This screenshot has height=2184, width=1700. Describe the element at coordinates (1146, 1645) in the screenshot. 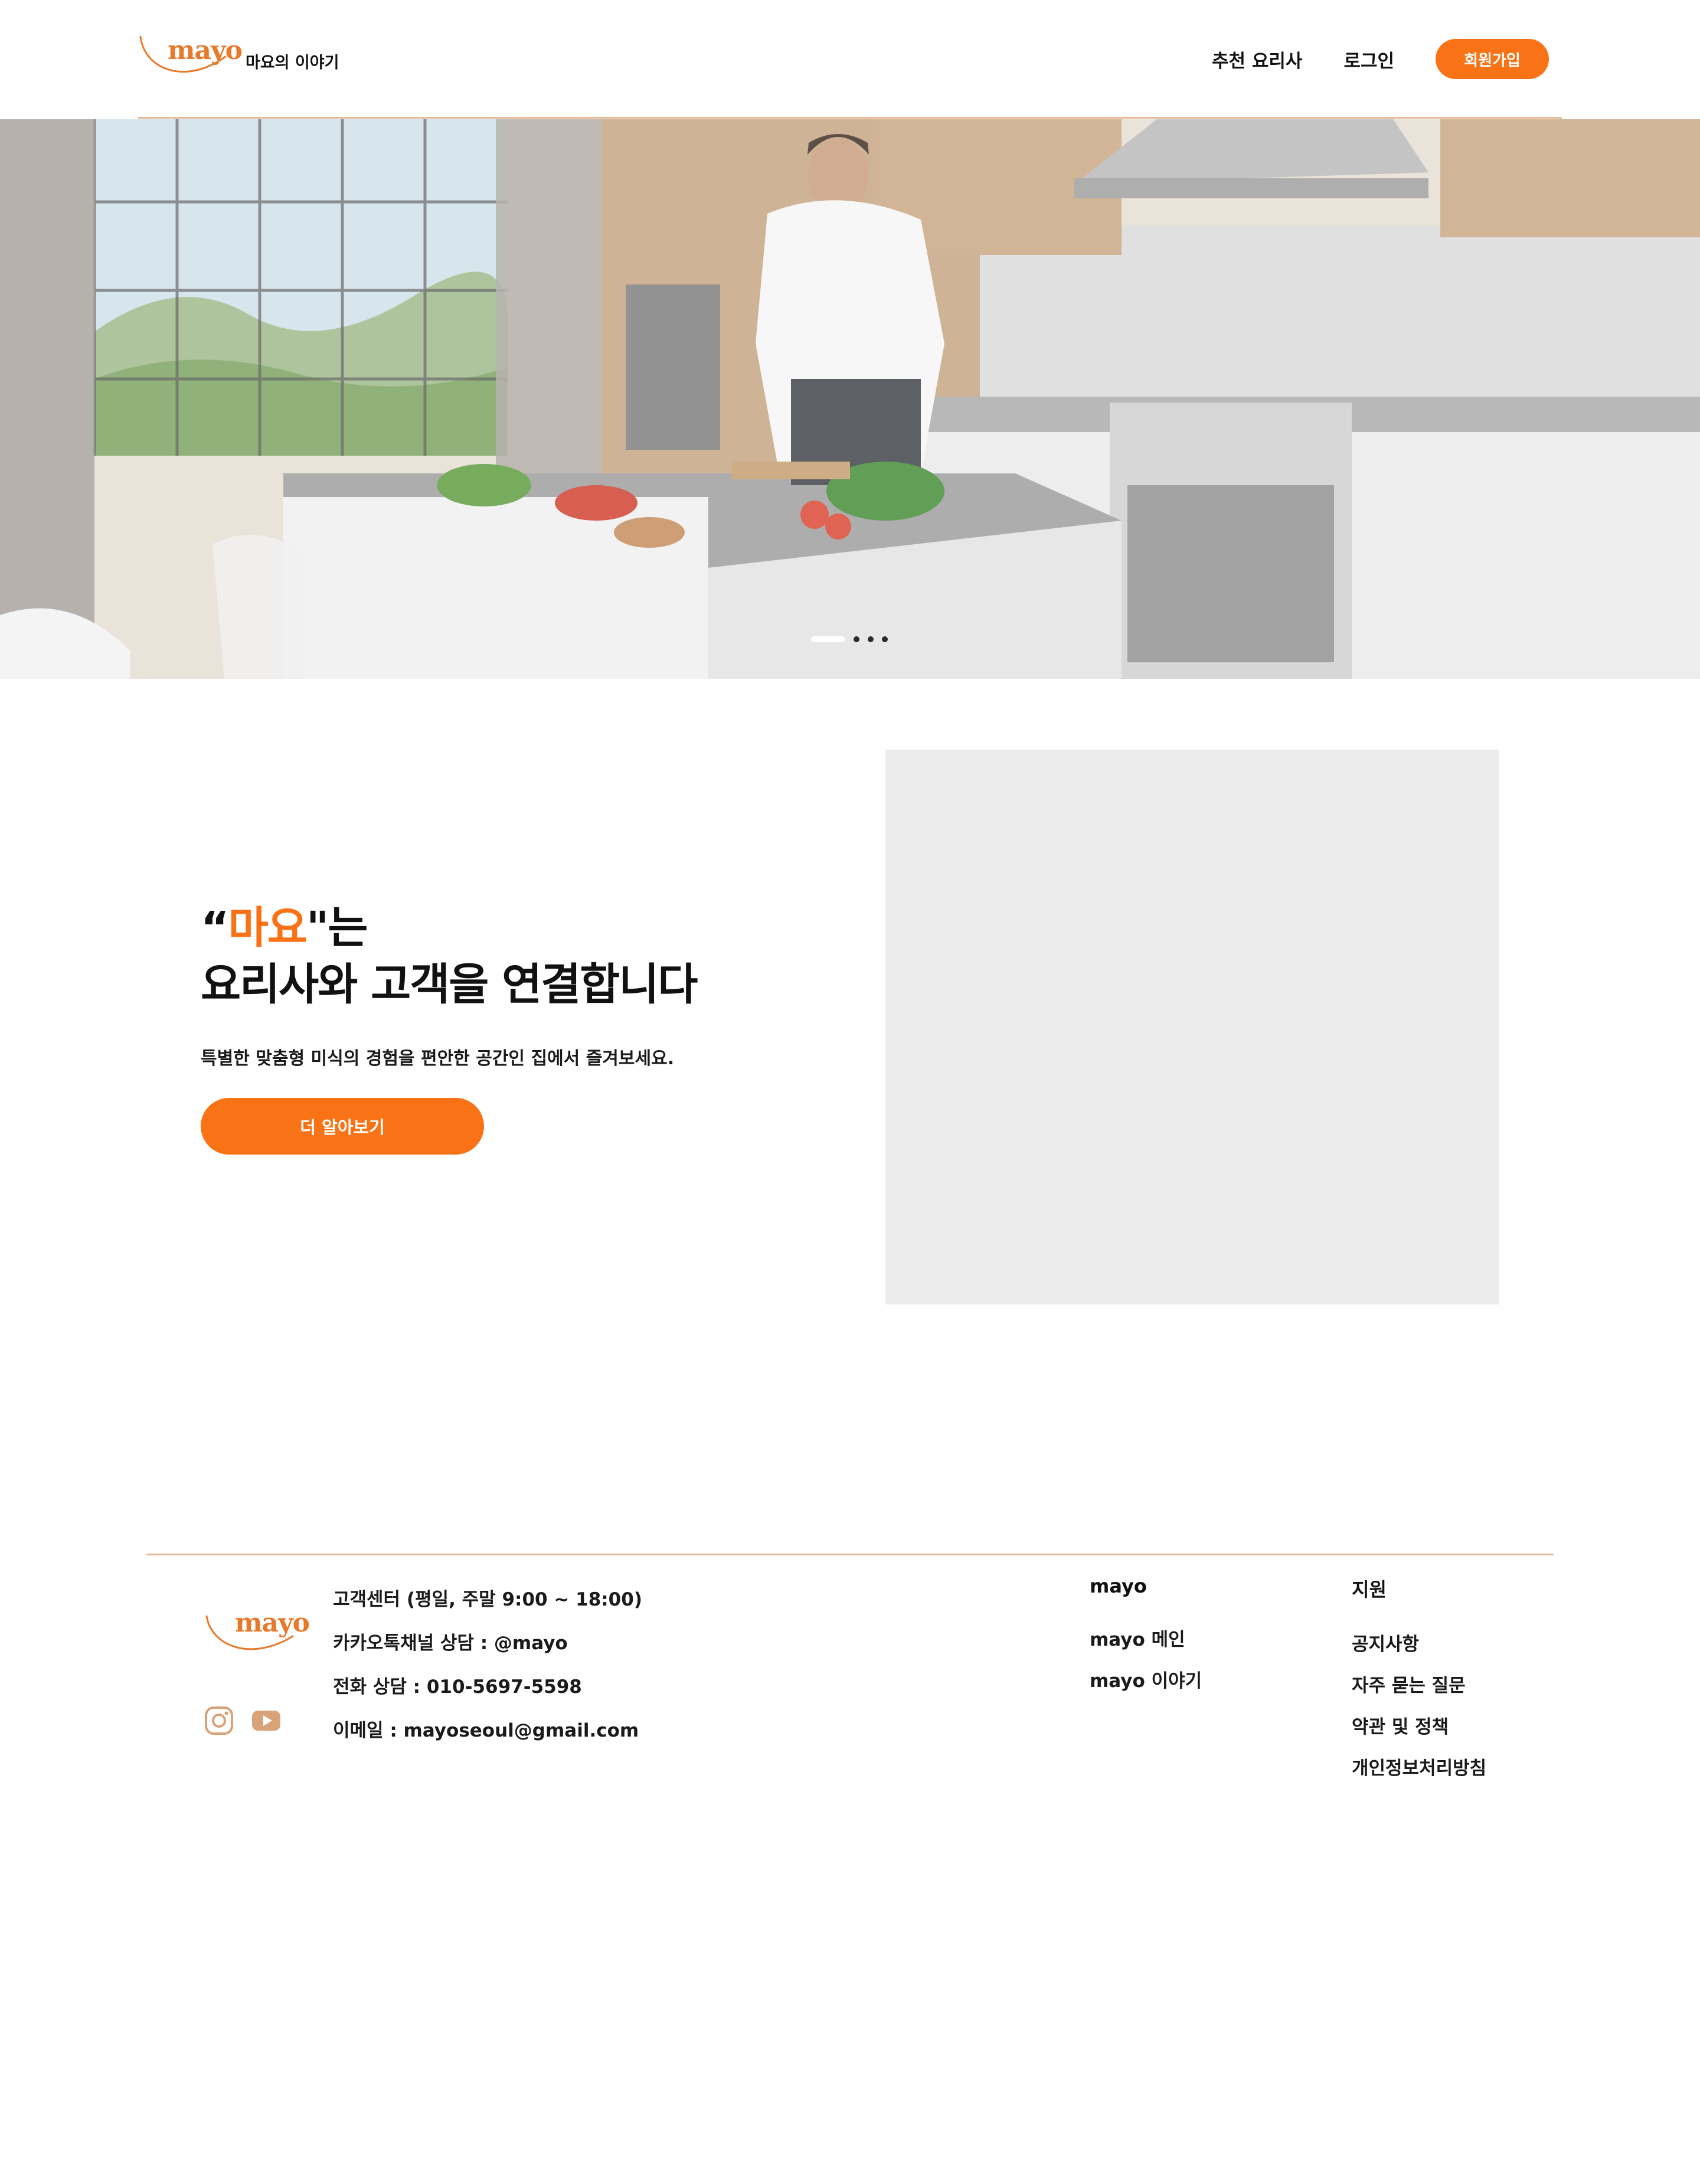

I see `footer-link-mayo-main: mayo 메인` at that location.